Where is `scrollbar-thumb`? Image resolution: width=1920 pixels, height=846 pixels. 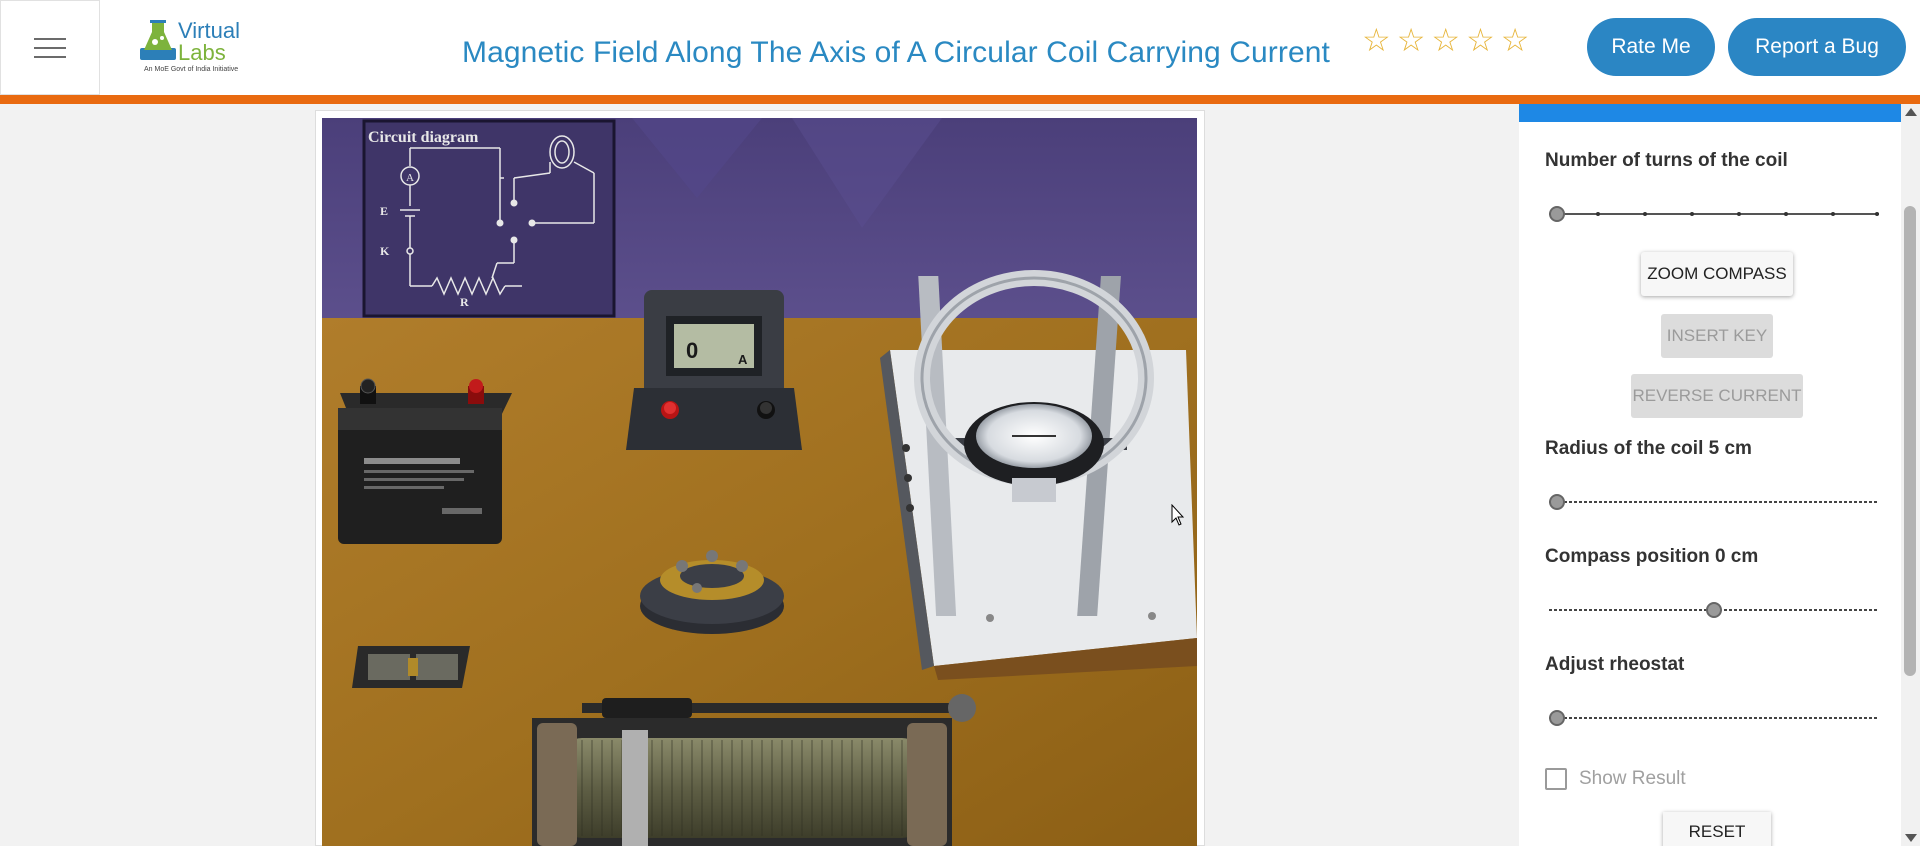 scrollbar-thumb is located at coordinates (1910, 441).